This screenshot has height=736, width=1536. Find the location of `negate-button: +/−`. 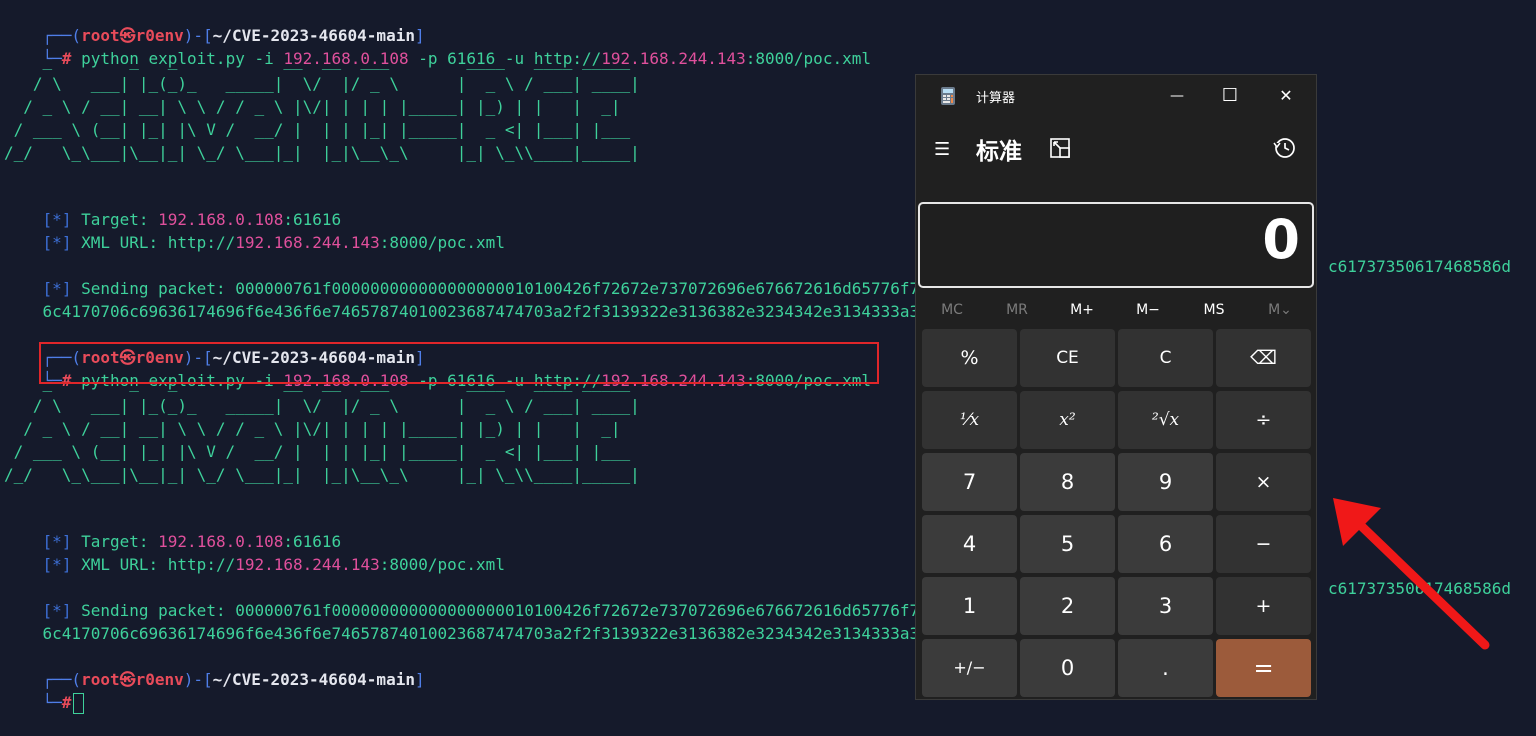

negate-button: +/− is located at coordinates (969, 668).